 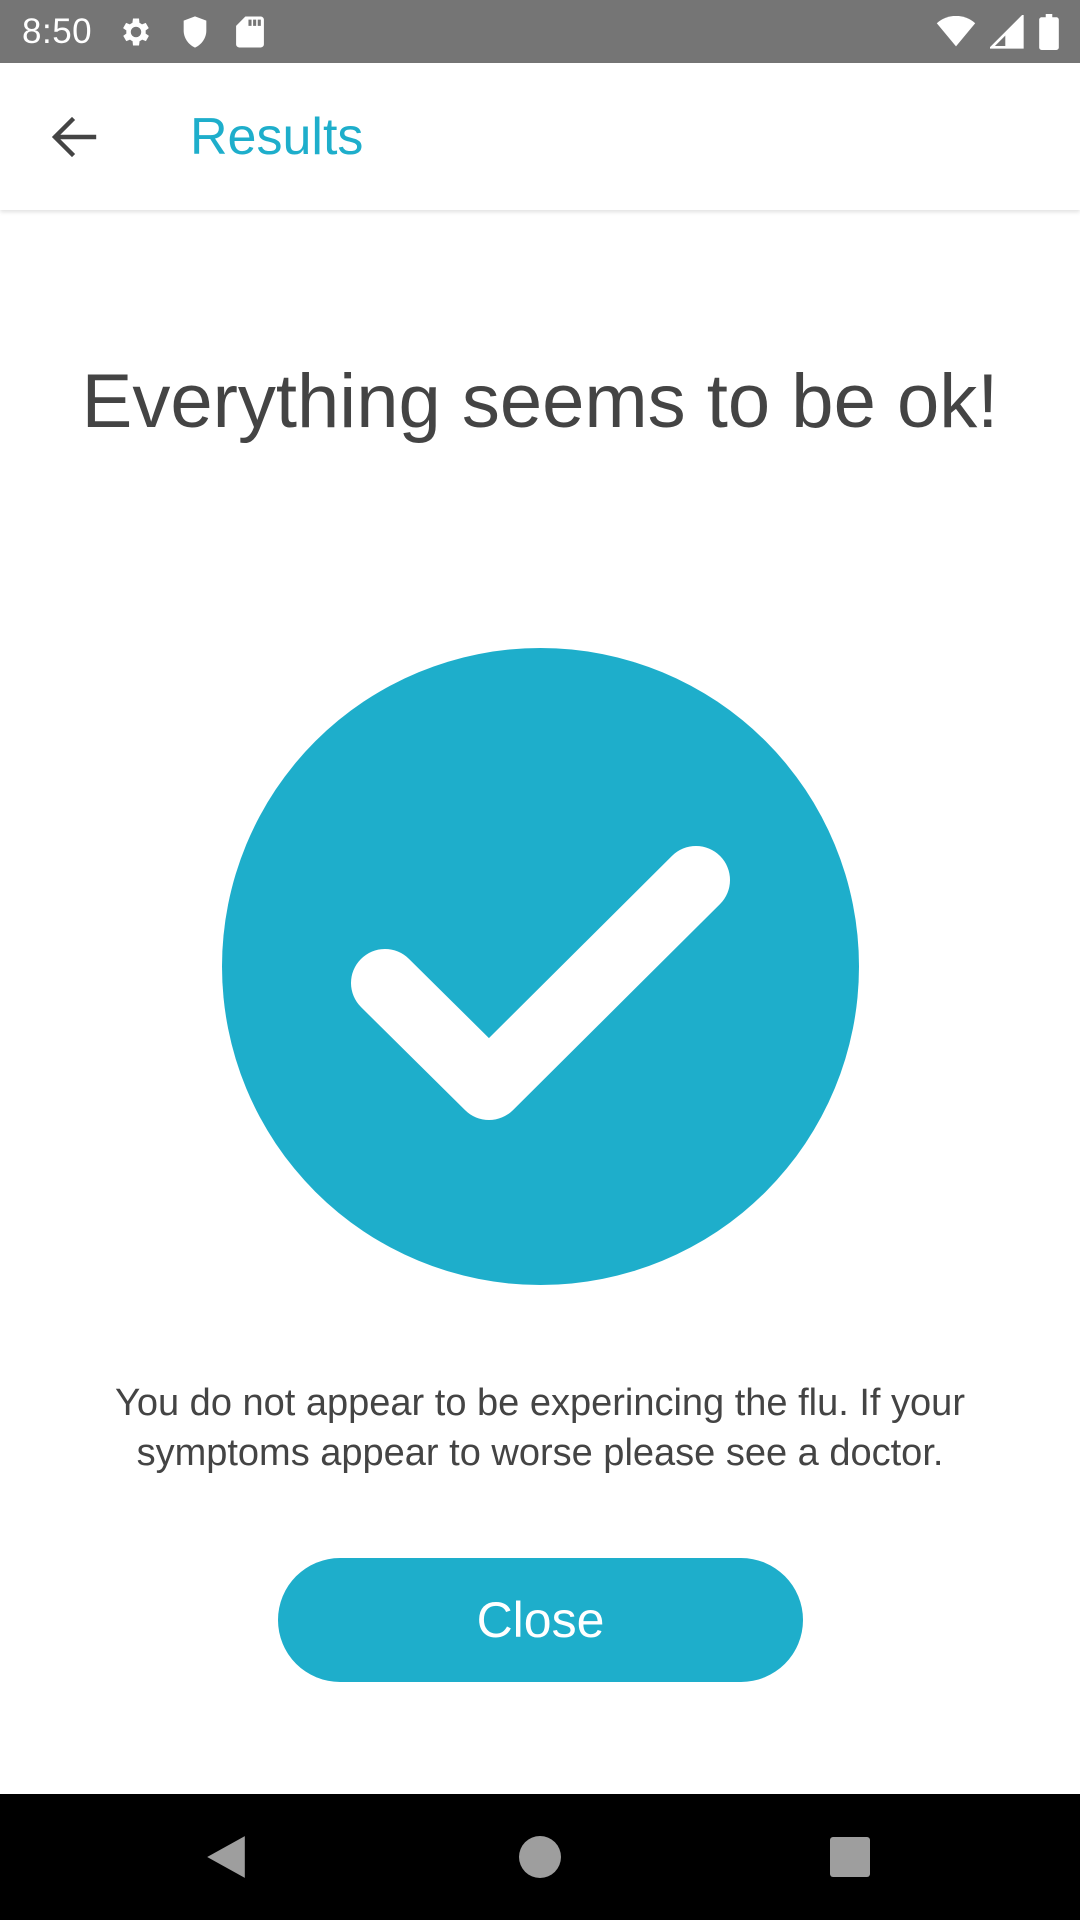 I want to click on arrow-back-icon, so click(x=74, y=137).